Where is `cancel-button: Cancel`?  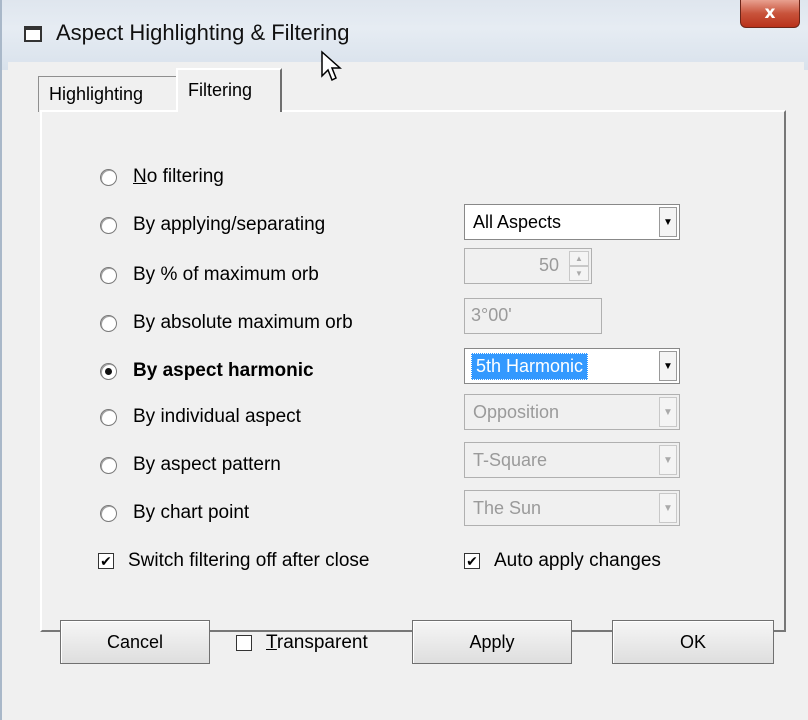 cancel-button: Cancel is located at coordinates (135, 642).